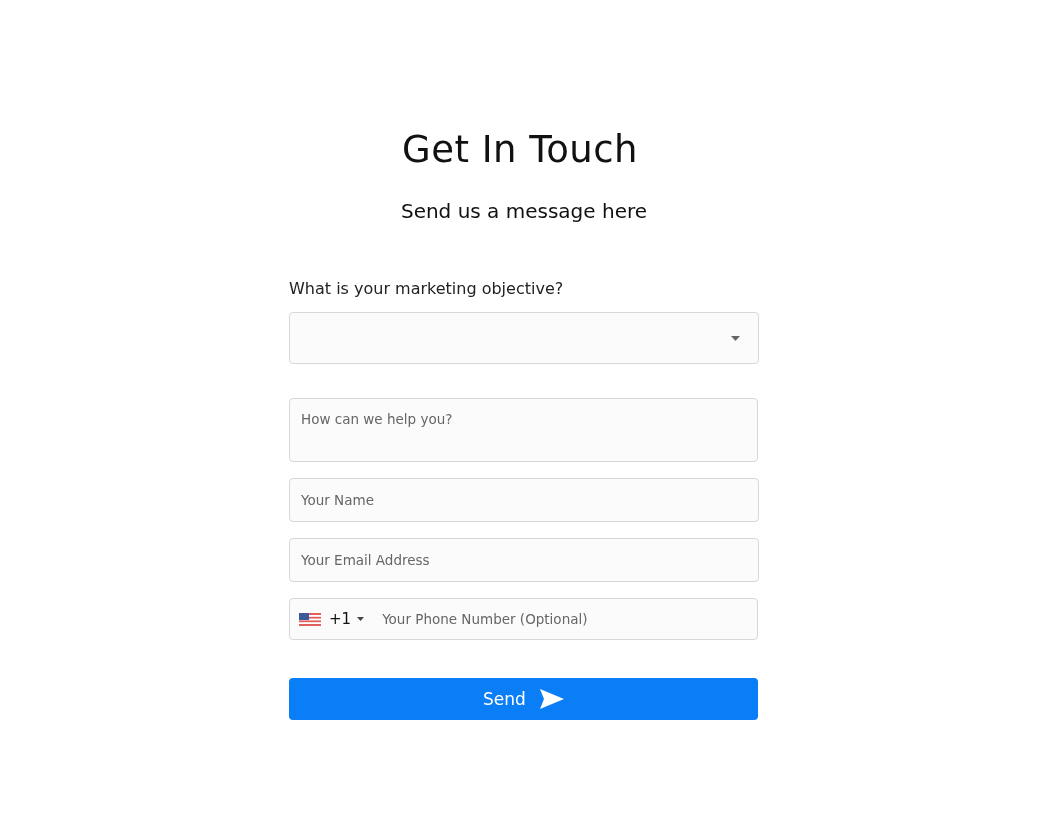 This screenshot has height=816, width=1040. Describe the element at coordinates (310, 619) in the screenshot. I see `flag-icon` at that location.